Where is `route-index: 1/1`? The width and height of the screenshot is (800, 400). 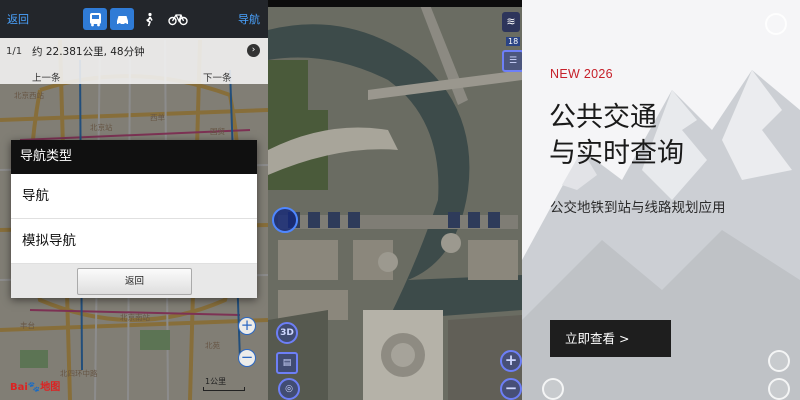 route-index: 1/1 is located at coordinates (14, 51).